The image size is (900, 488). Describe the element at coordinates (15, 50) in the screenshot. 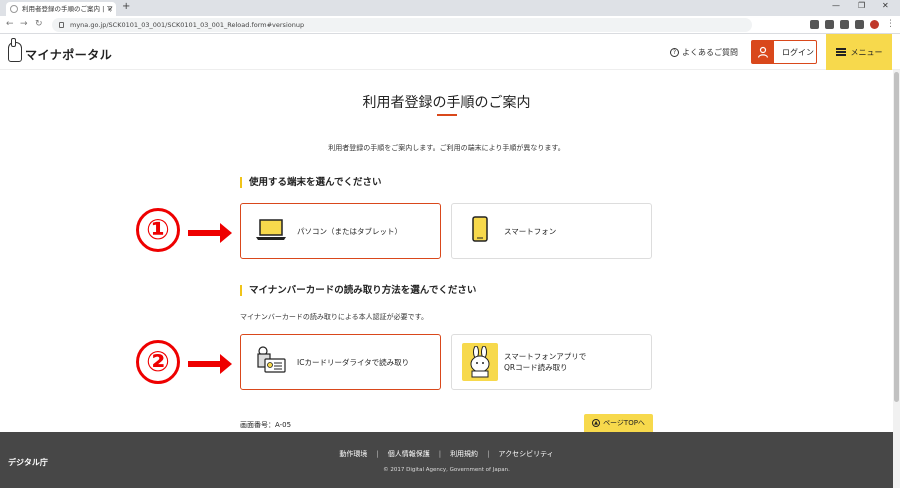

I see `mascot-icon` at that location.